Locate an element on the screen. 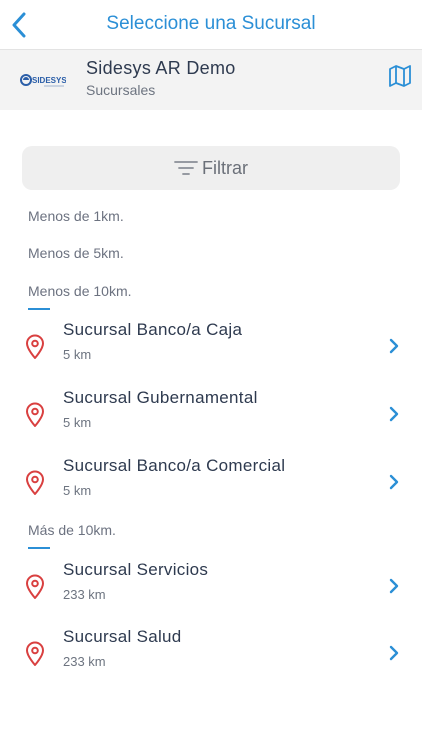  filter-label: Filtrar is located at coordinates (225, 167).